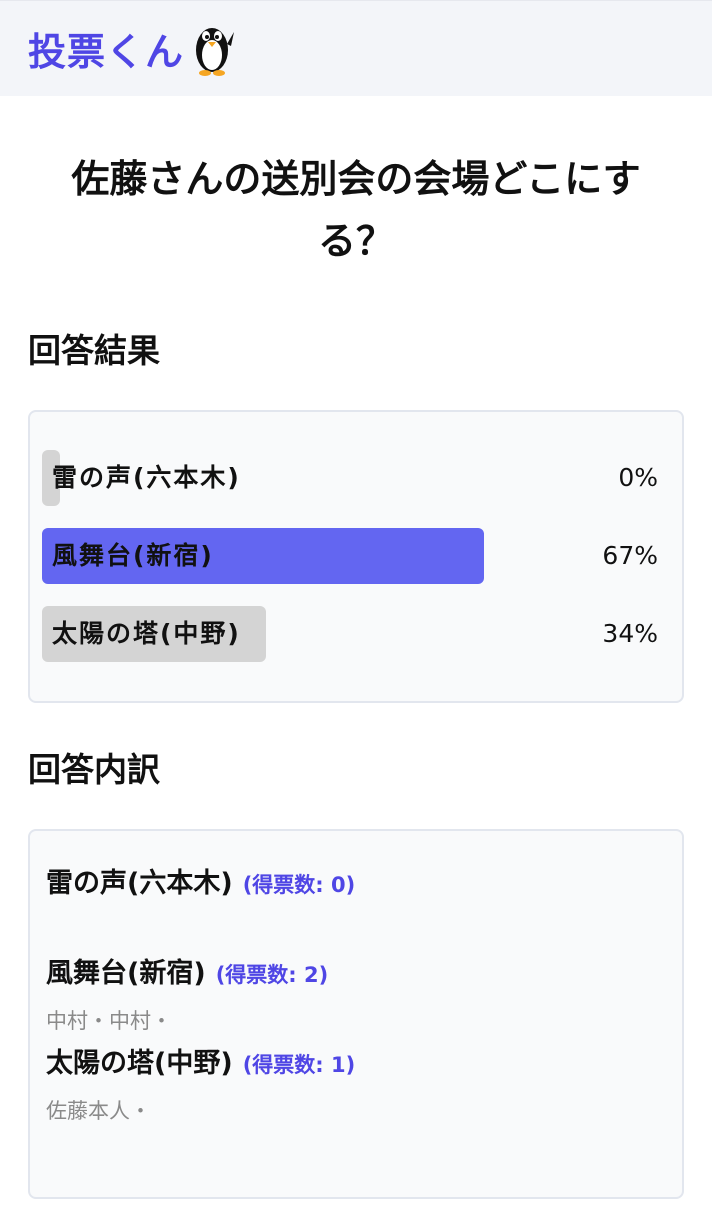  What do you see at coordinates (630, 555) in the screenshot?
I see `result-percent: 67%` at bounding box center [630, 555].